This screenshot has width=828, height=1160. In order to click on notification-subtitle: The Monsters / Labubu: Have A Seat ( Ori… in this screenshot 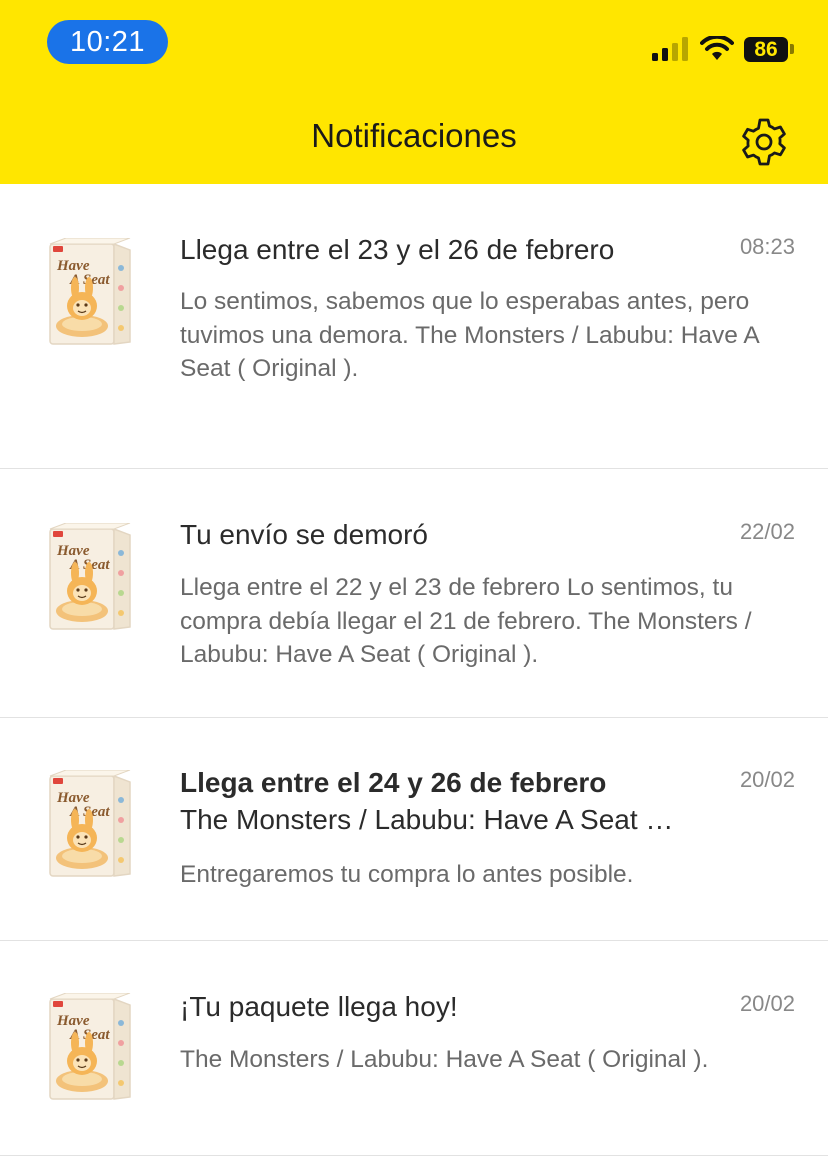, I will do `click(430, 819)`.